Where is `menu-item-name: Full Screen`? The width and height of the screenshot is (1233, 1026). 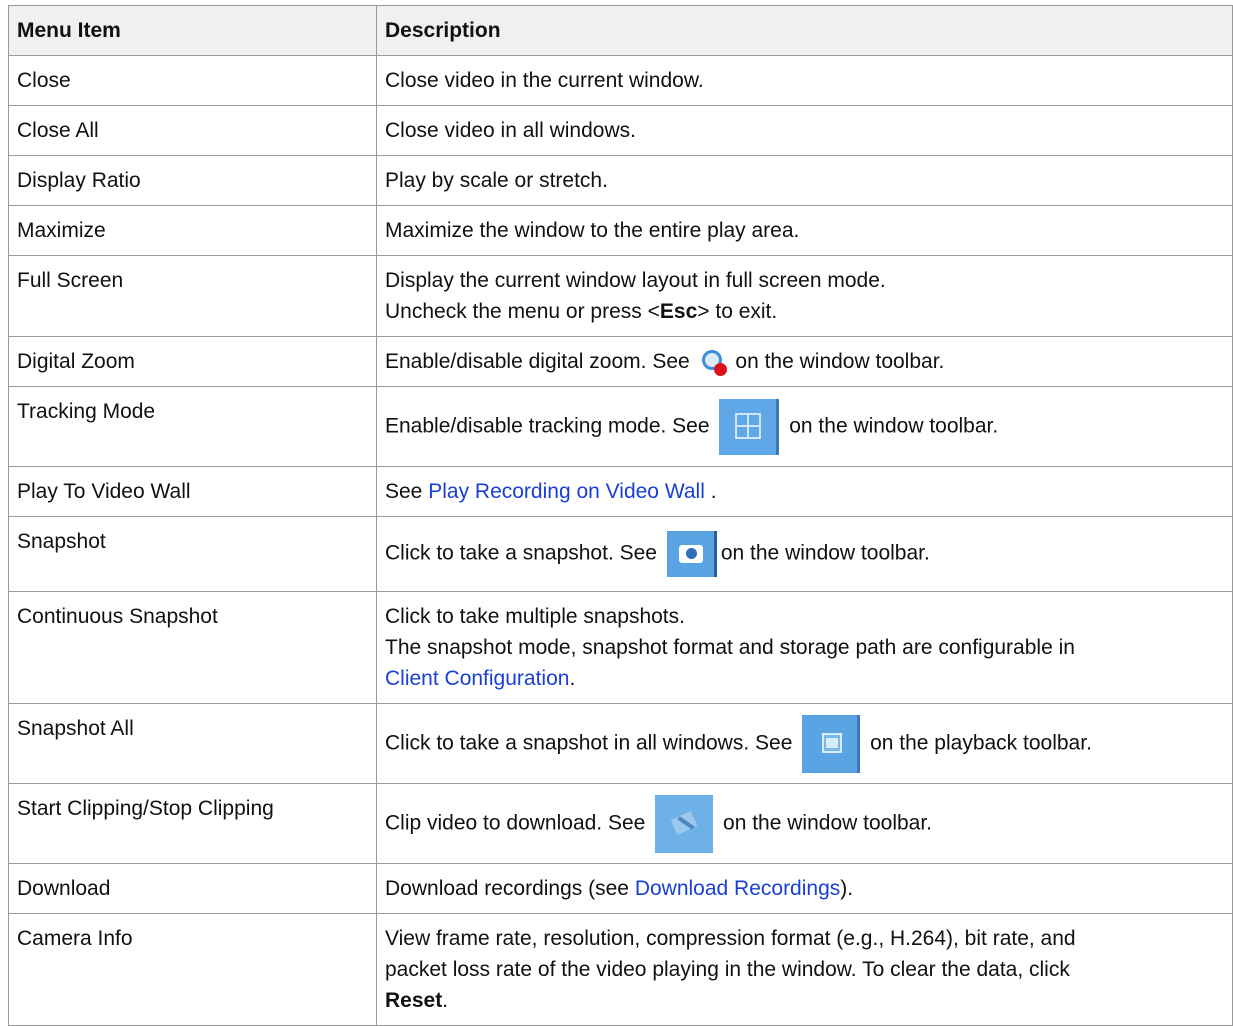
menu-item-name: Full Screen is located at coordinates (192, 296).